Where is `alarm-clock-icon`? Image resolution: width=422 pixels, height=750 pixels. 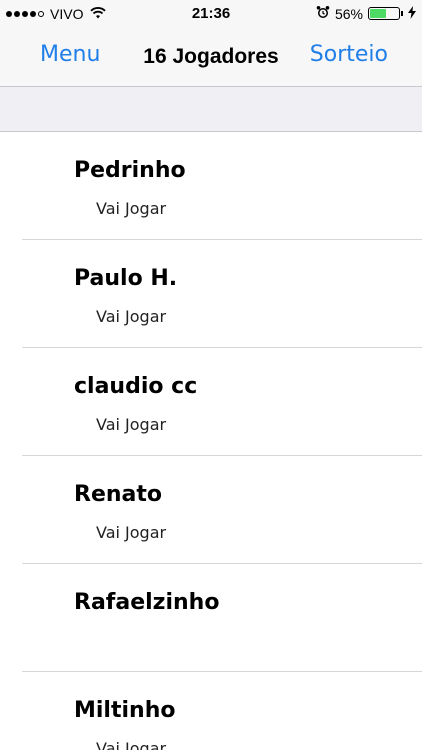 alarm-clock-icon is located at coordinates (323, 13).